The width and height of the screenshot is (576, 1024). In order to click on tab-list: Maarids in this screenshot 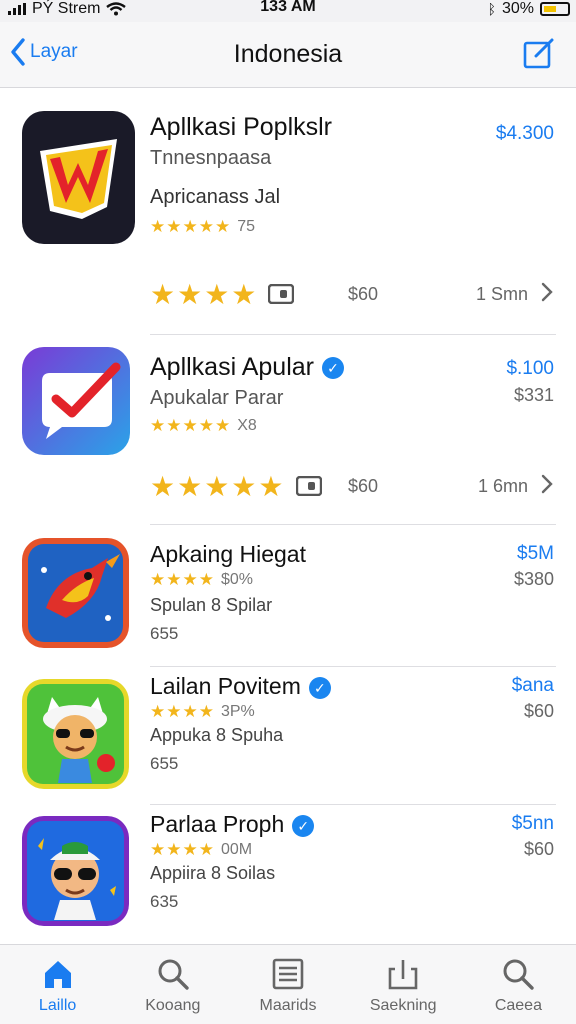, I will do `click(287, 984)`.